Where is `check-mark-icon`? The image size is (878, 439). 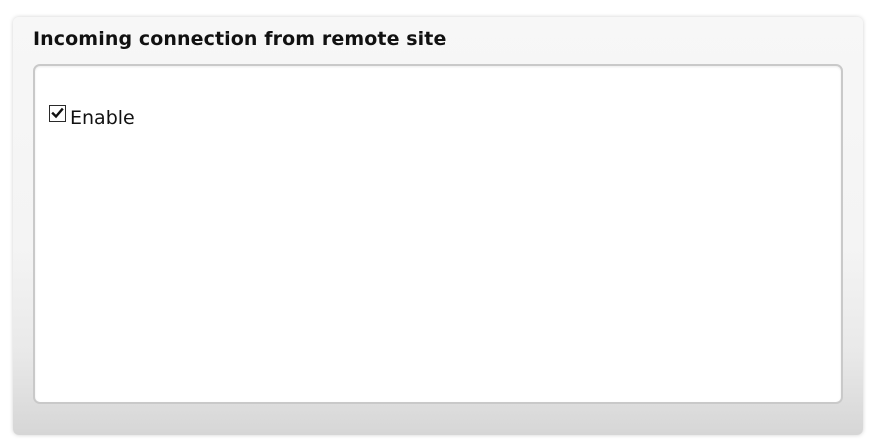 check-mark-icon is located at coordinates (57, 112).